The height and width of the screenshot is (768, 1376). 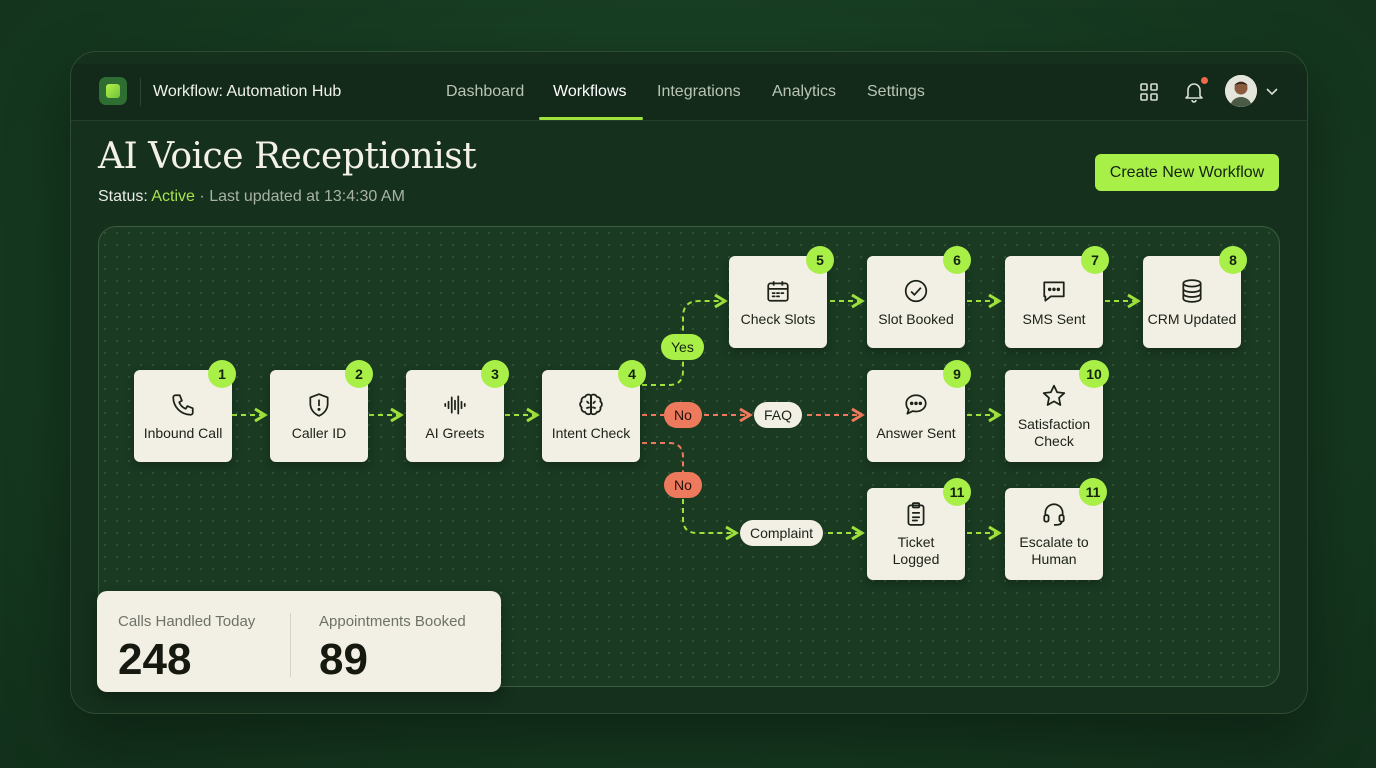 What do you see at coordinates (916, 550) in the screenshot?
I see `node-label: Ticket Logged` at bounding box center [916, 550].